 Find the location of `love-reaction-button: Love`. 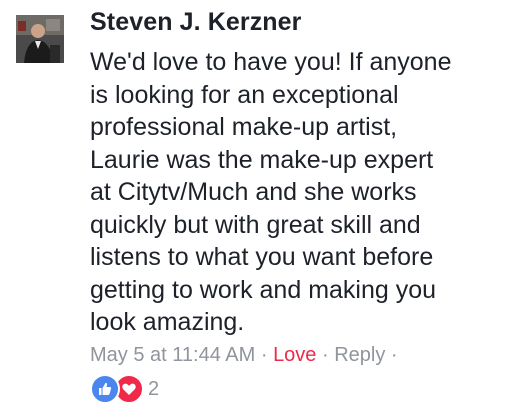

love-reaction-button: Love is located at coordinates (294, 355).